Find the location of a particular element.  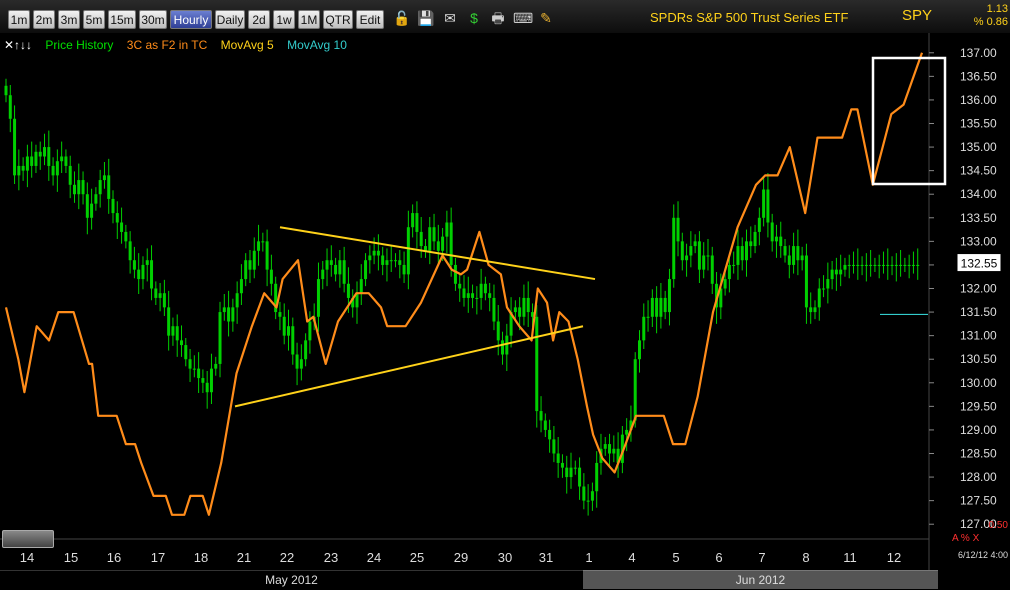

timeframe-button-3m: 3m is located at coordinates (69, 19).